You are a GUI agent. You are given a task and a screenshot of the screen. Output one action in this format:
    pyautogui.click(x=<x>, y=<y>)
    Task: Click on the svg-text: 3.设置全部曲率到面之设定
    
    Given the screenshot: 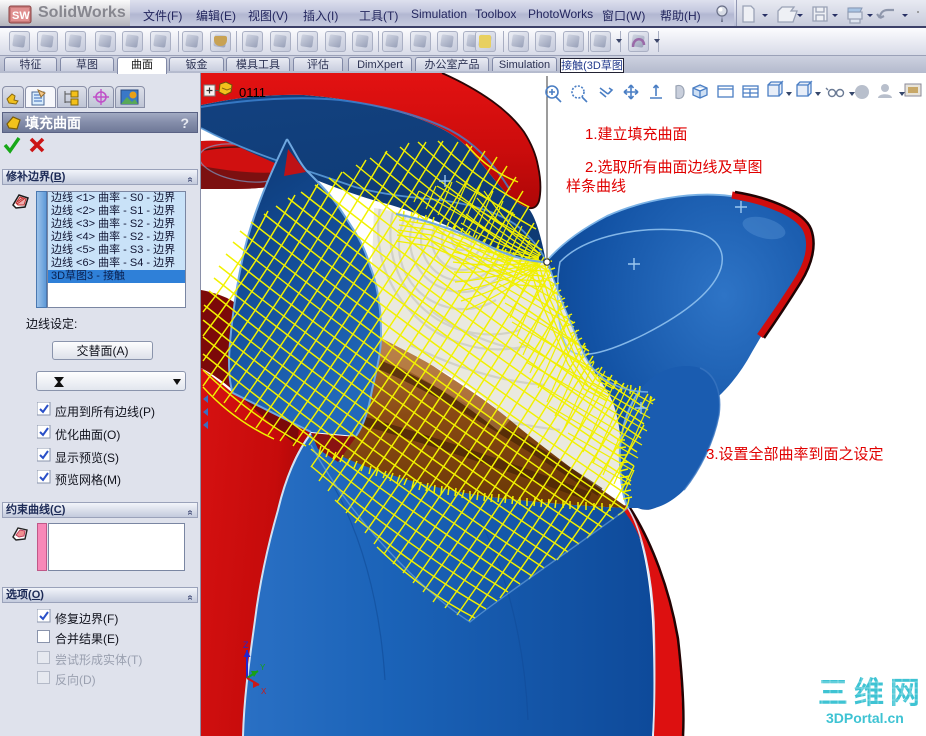 What is the action you would take?
    pyautogui.click(x=795, y=454)
    